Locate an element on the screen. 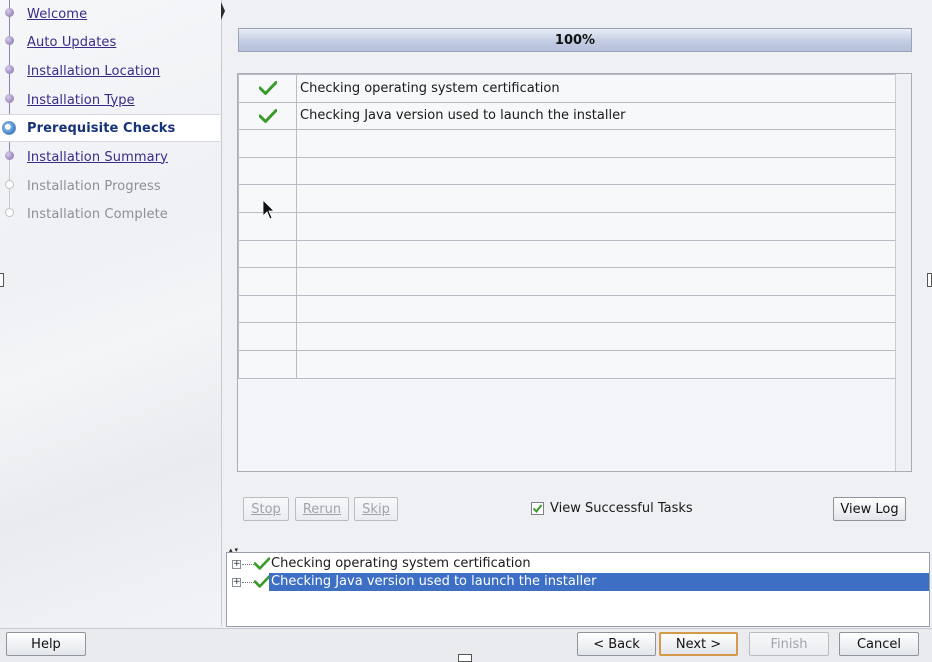 The image size is (932, 662). finish-button: Finish is located at coordinates (789, 644).